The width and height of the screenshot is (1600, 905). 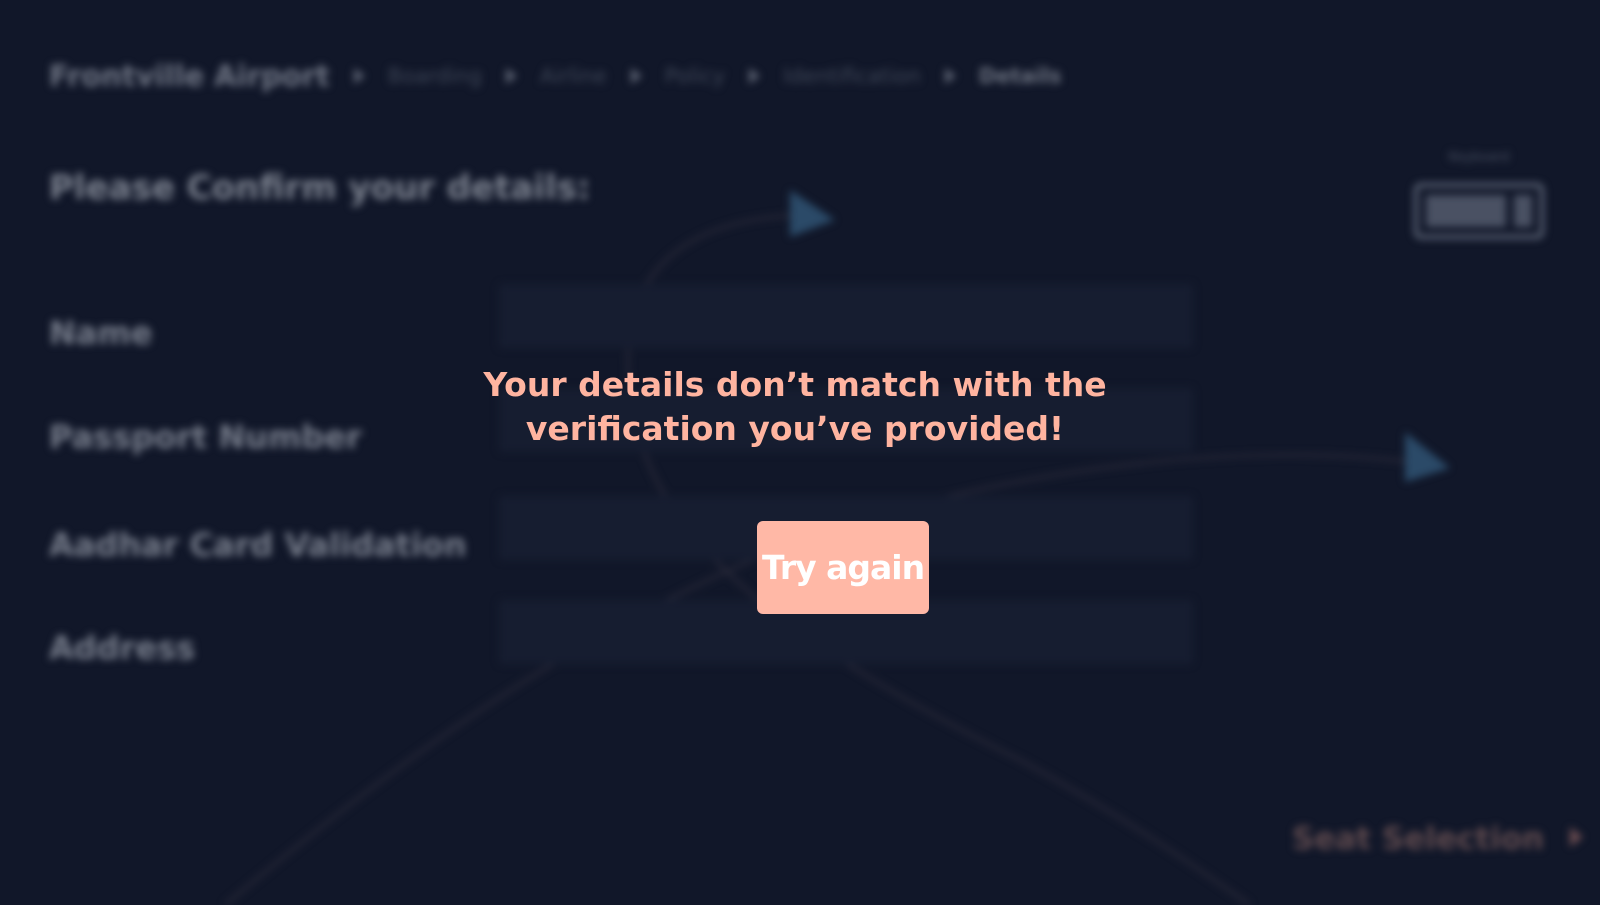 I want to click on error-message-line-2: verification you’ve provided!, so click(x=795, y=428).